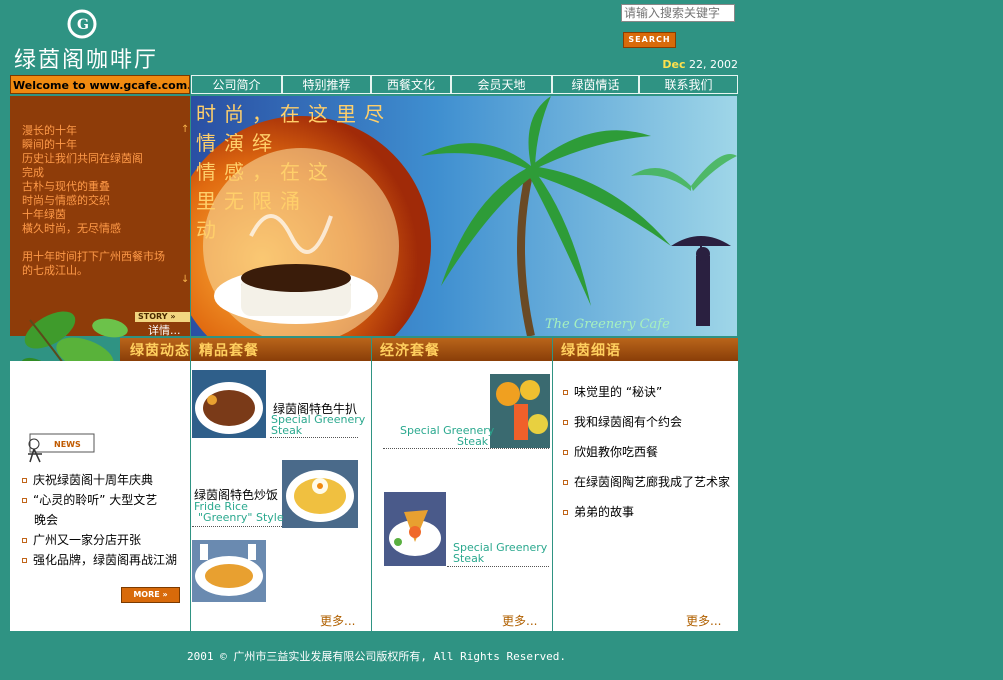  Describe the element at coordinates (106, 560) in the screenshot. I see `list-item: 强化品牌，绿茵阁再战江湖` at that location.